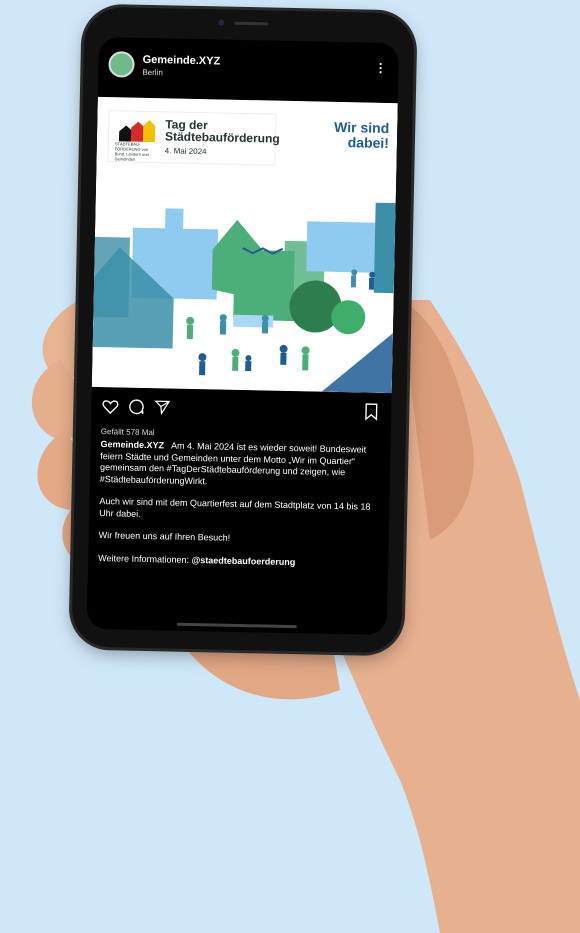  What do you see at coordinates (221, 22) in the screenshot?
I see `camera-dot` at bounding box center [221, 22].